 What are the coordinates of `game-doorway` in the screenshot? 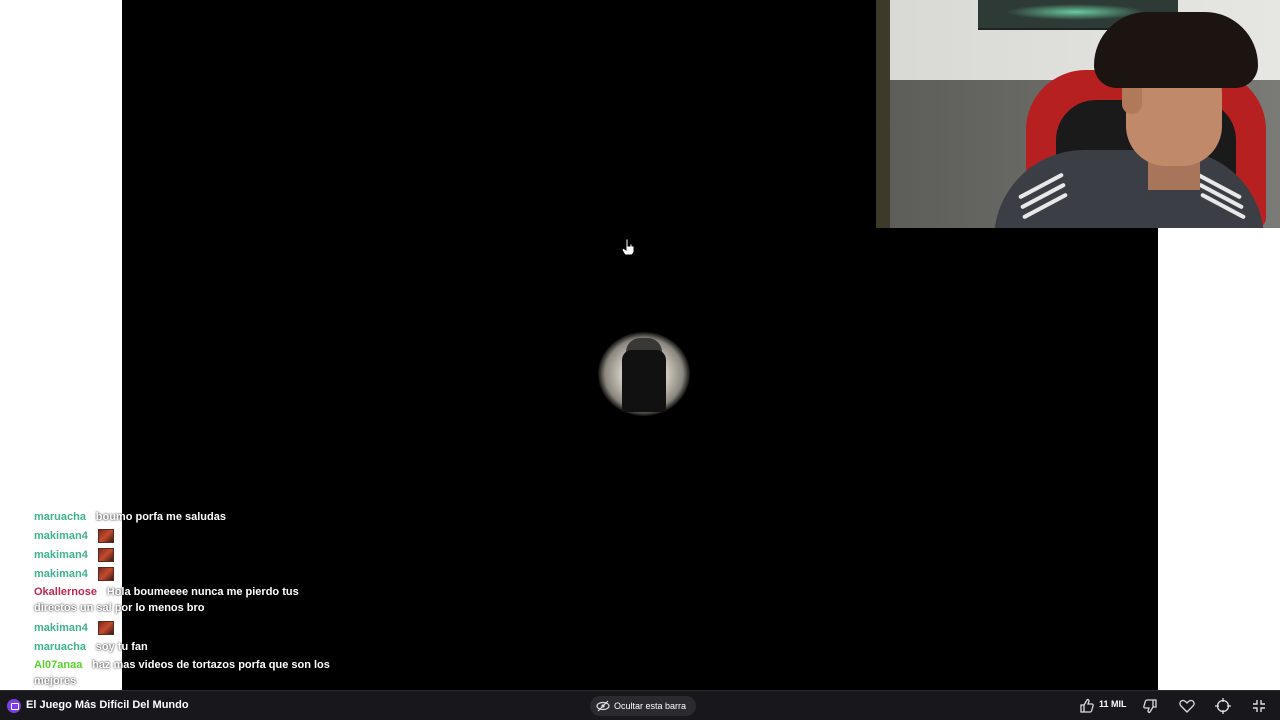 It's located at (644, 381).